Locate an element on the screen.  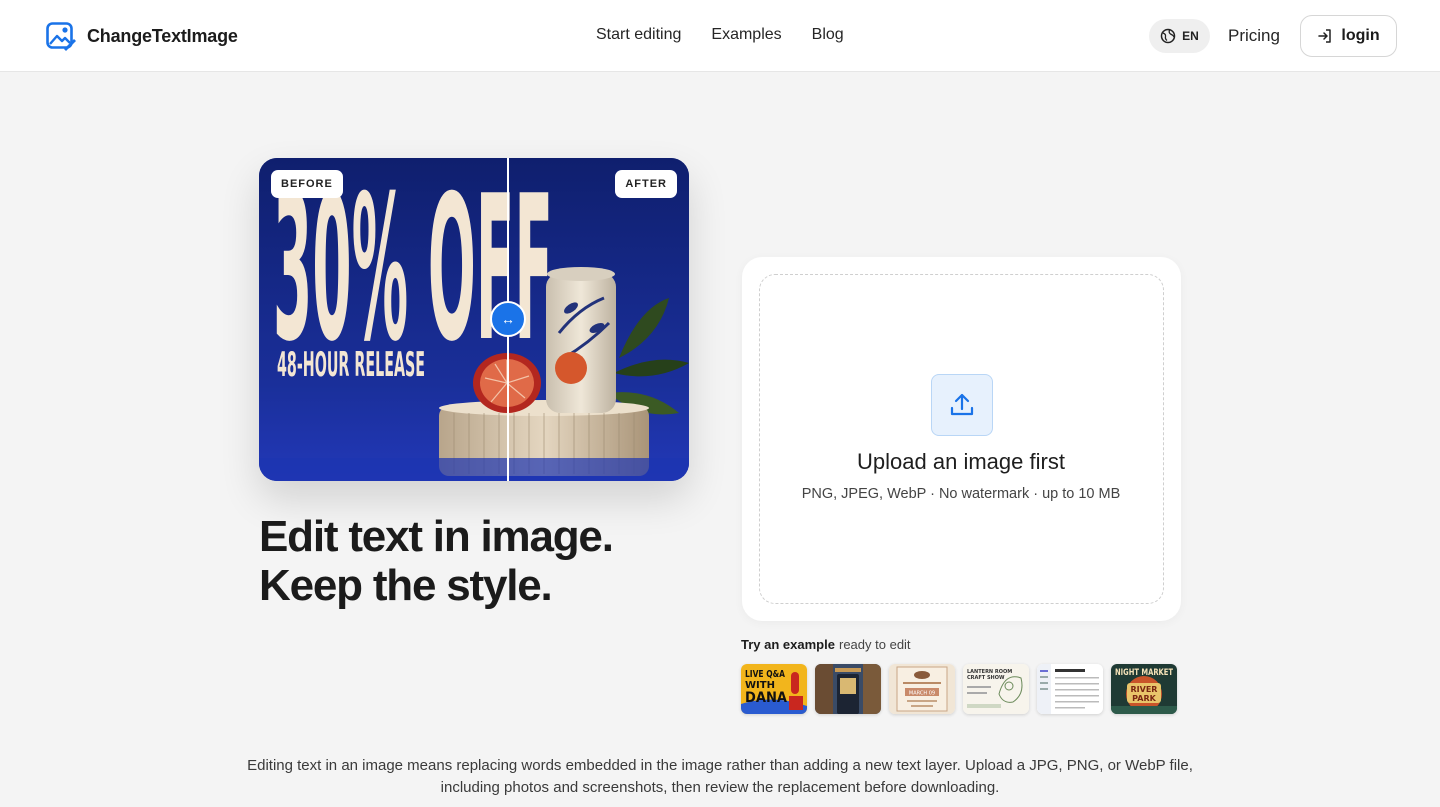
brand-name: ChangeTextImage is located at coordinates (162, 35).